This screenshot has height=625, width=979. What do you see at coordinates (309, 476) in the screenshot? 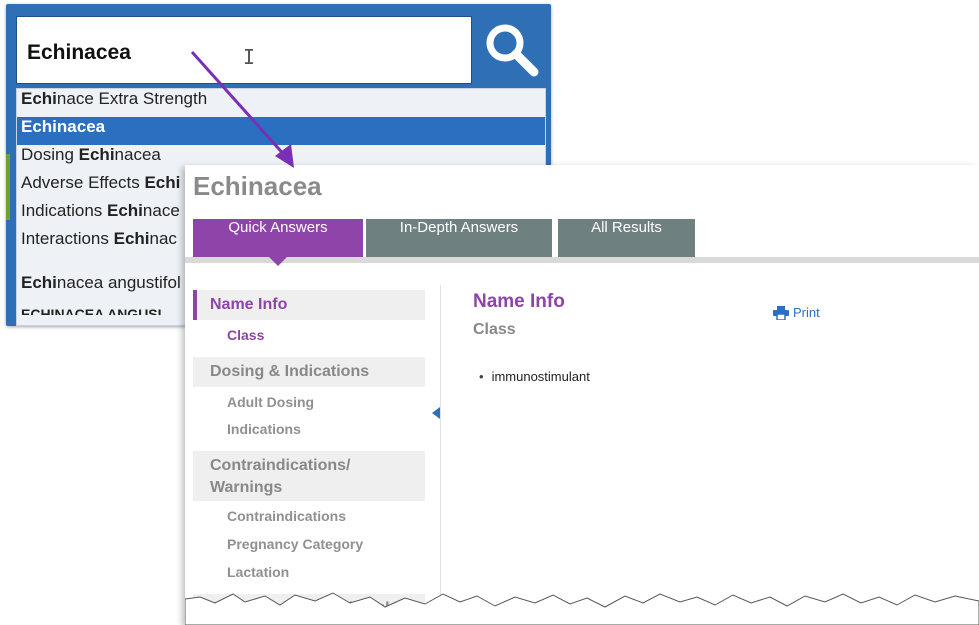
I see `nav-contraindications-warnings: Contraindications/ Warnings` at bounding box center [309, 476].